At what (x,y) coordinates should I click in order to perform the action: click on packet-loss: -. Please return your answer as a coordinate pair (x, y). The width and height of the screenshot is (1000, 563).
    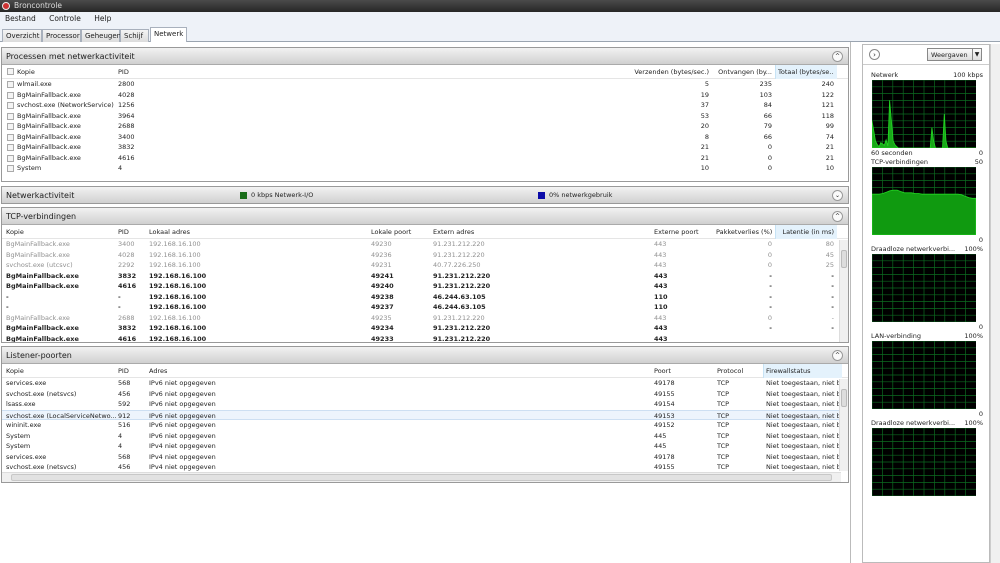
    Looking at the image, I should click on (770, 307).